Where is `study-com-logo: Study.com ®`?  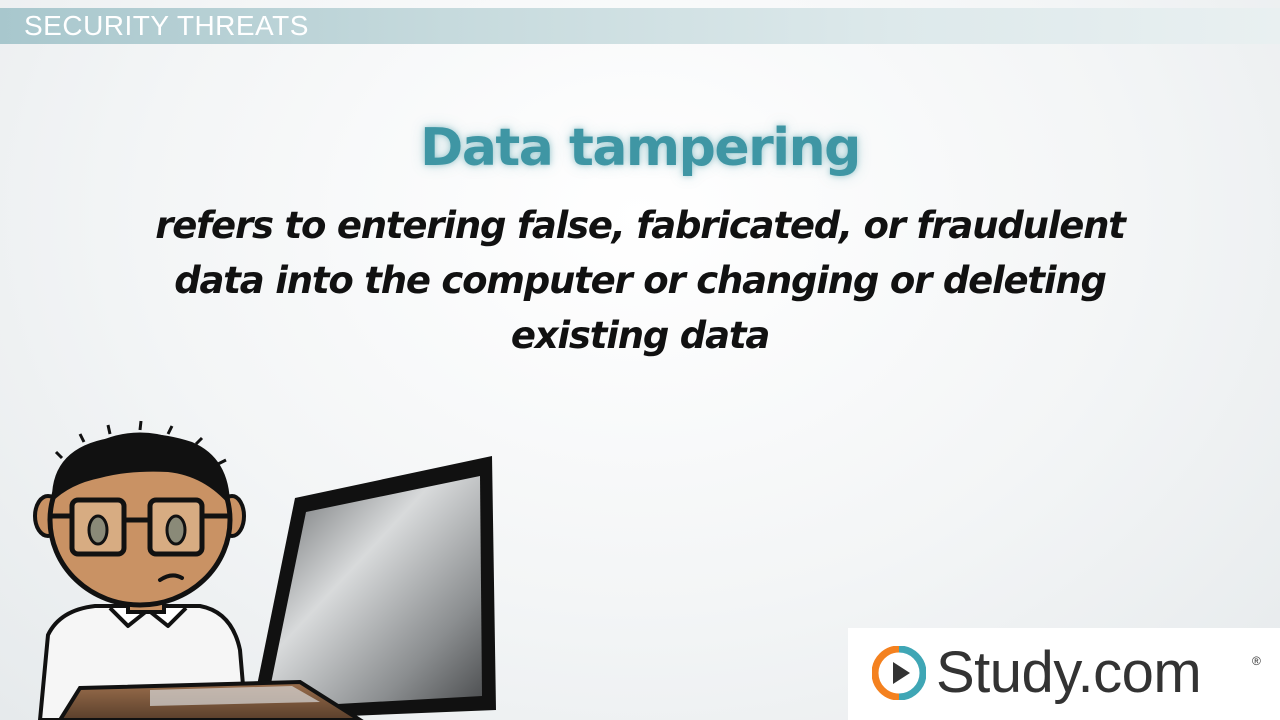 study-com-logo: Study.com ® is located at coordinates (1064, 674).